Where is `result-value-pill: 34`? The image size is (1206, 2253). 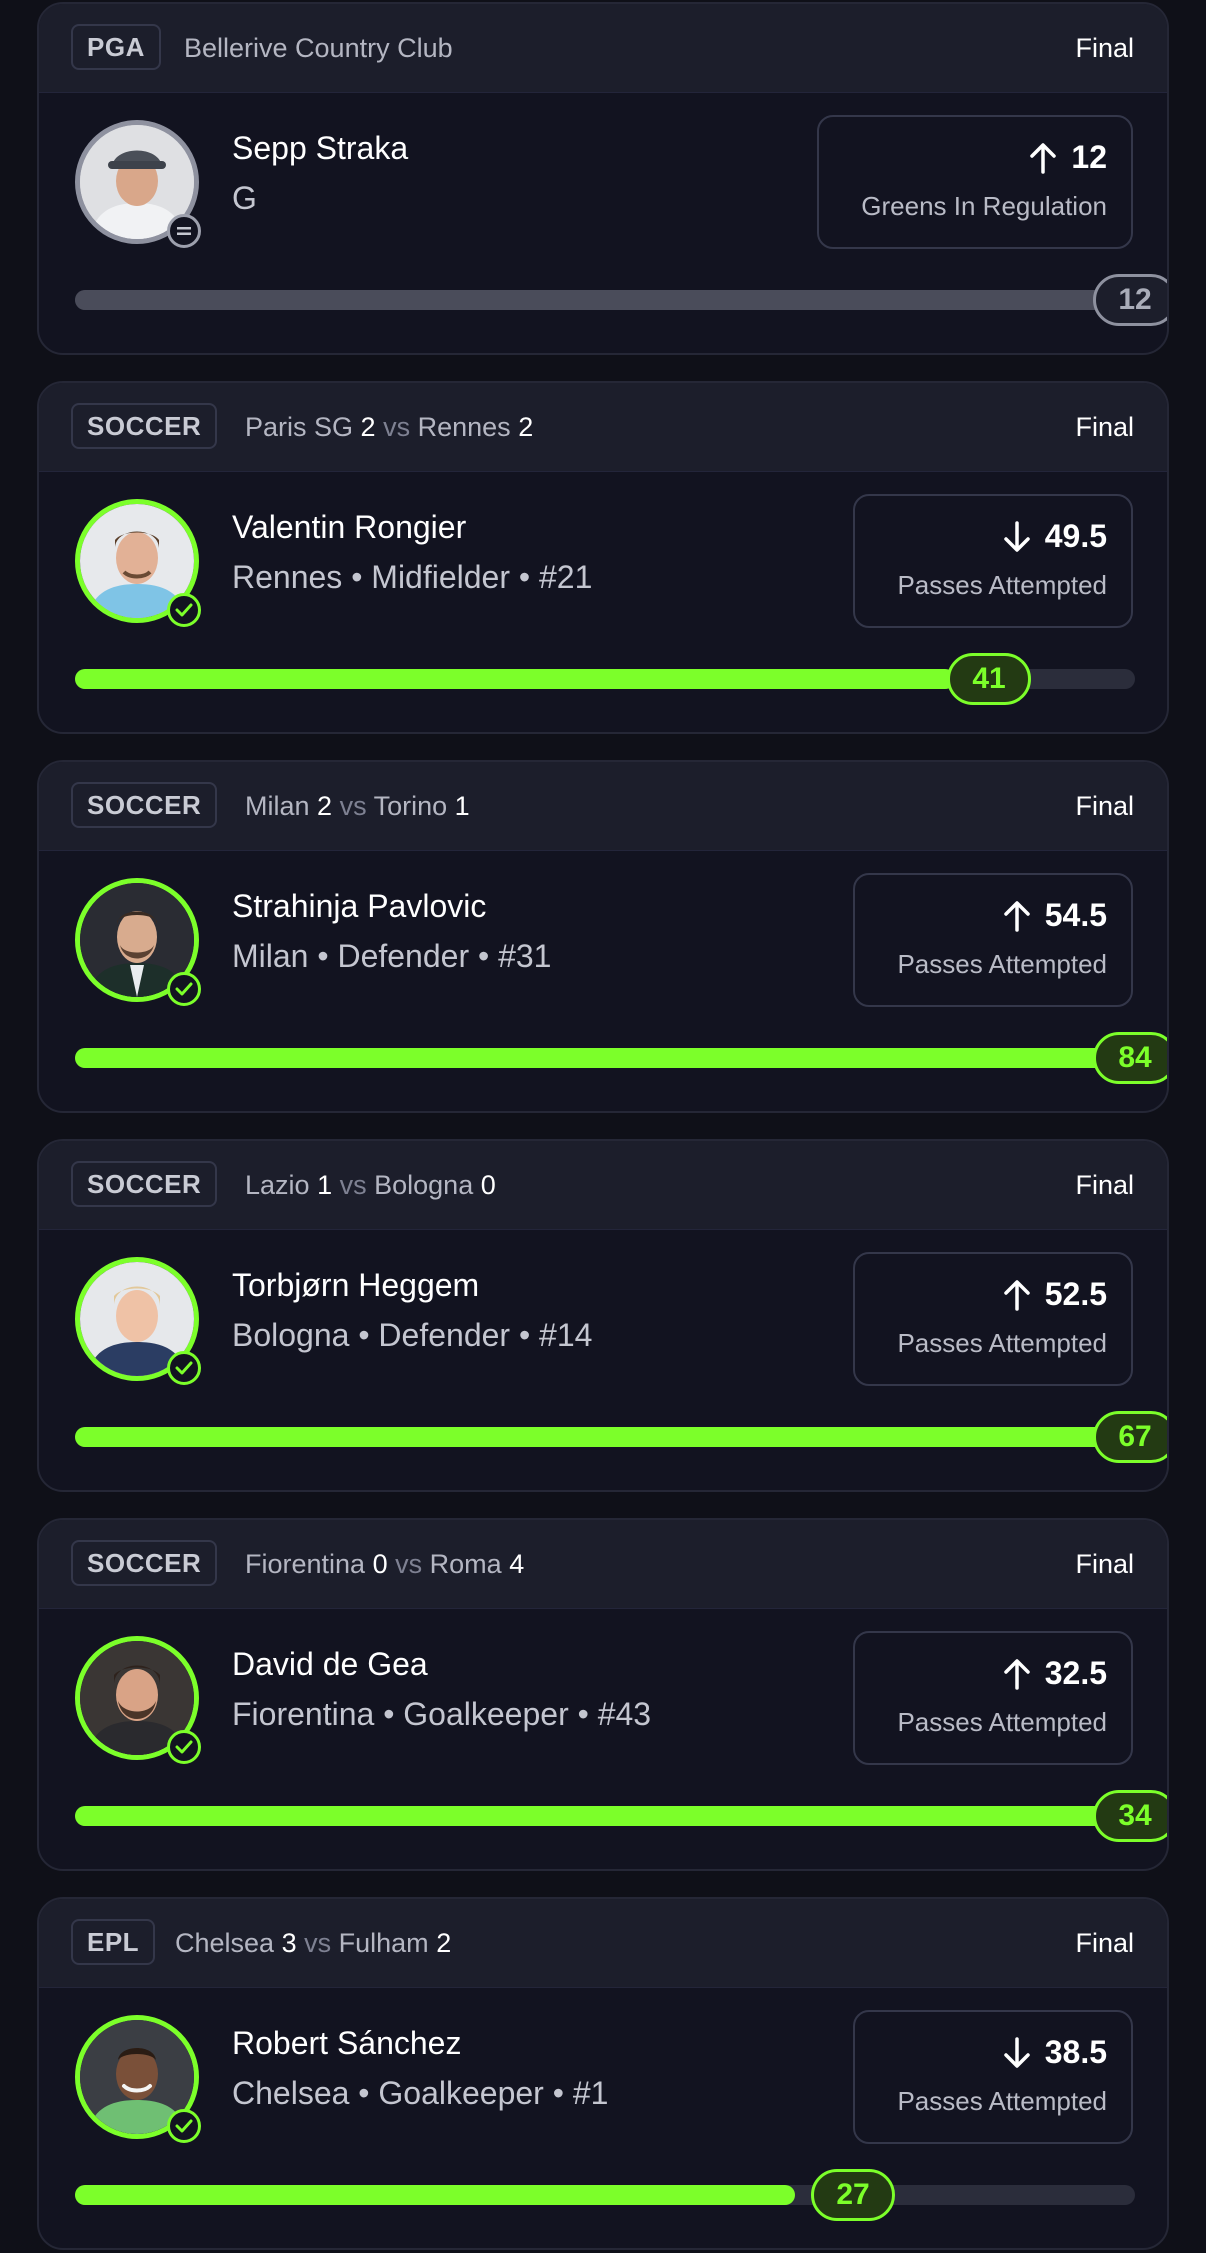
result-value-pill: 34 is located at coordinates (1130, 1816).